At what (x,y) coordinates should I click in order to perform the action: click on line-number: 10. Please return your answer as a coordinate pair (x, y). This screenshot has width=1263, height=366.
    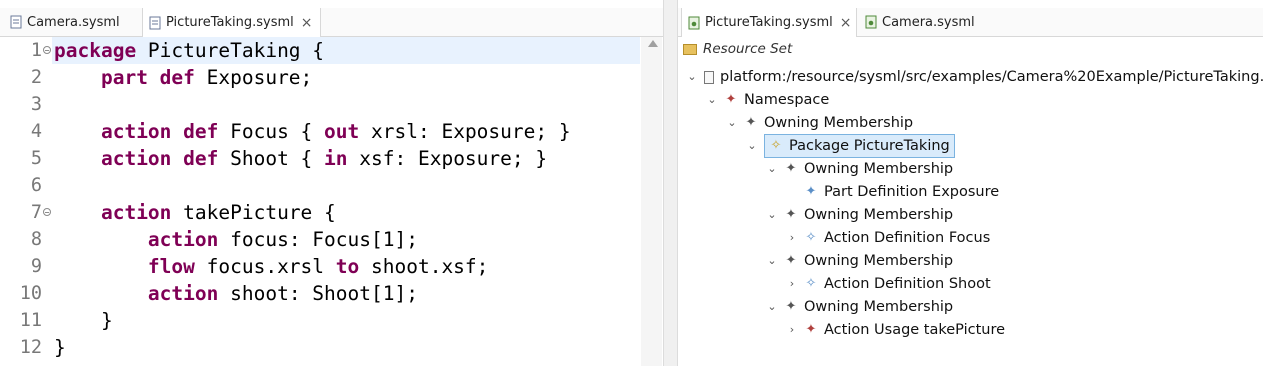
    Looking at the image, I should click on (30, 293).